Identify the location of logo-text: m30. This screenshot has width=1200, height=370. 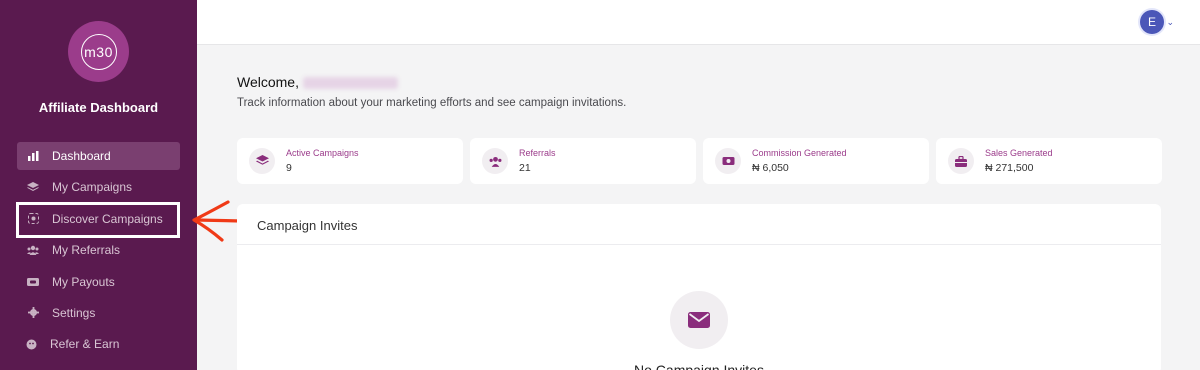
(98, 51).